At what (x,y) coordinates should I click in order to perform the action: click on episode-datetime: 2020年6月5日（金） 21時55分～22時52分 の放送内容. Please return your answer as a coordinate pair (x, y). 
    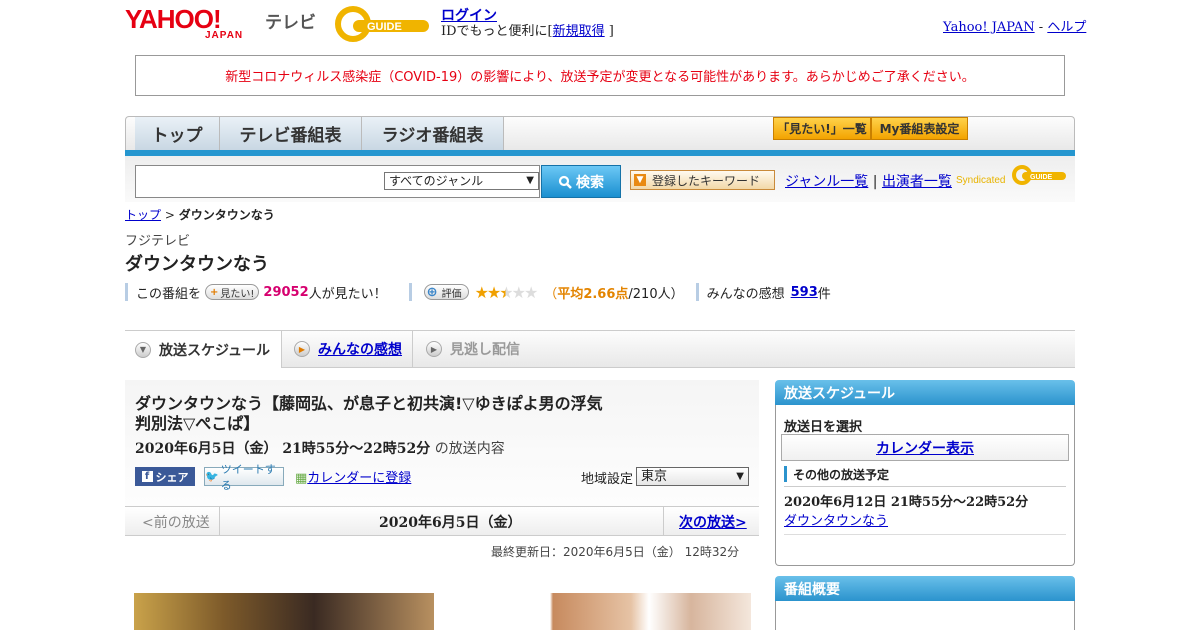
    Looking at the image, I should click on (320, 448).